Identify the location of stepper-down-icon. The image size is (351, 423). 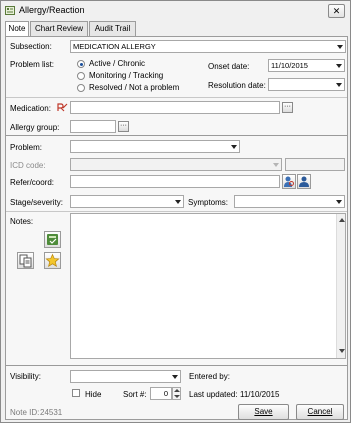
(177, 396).